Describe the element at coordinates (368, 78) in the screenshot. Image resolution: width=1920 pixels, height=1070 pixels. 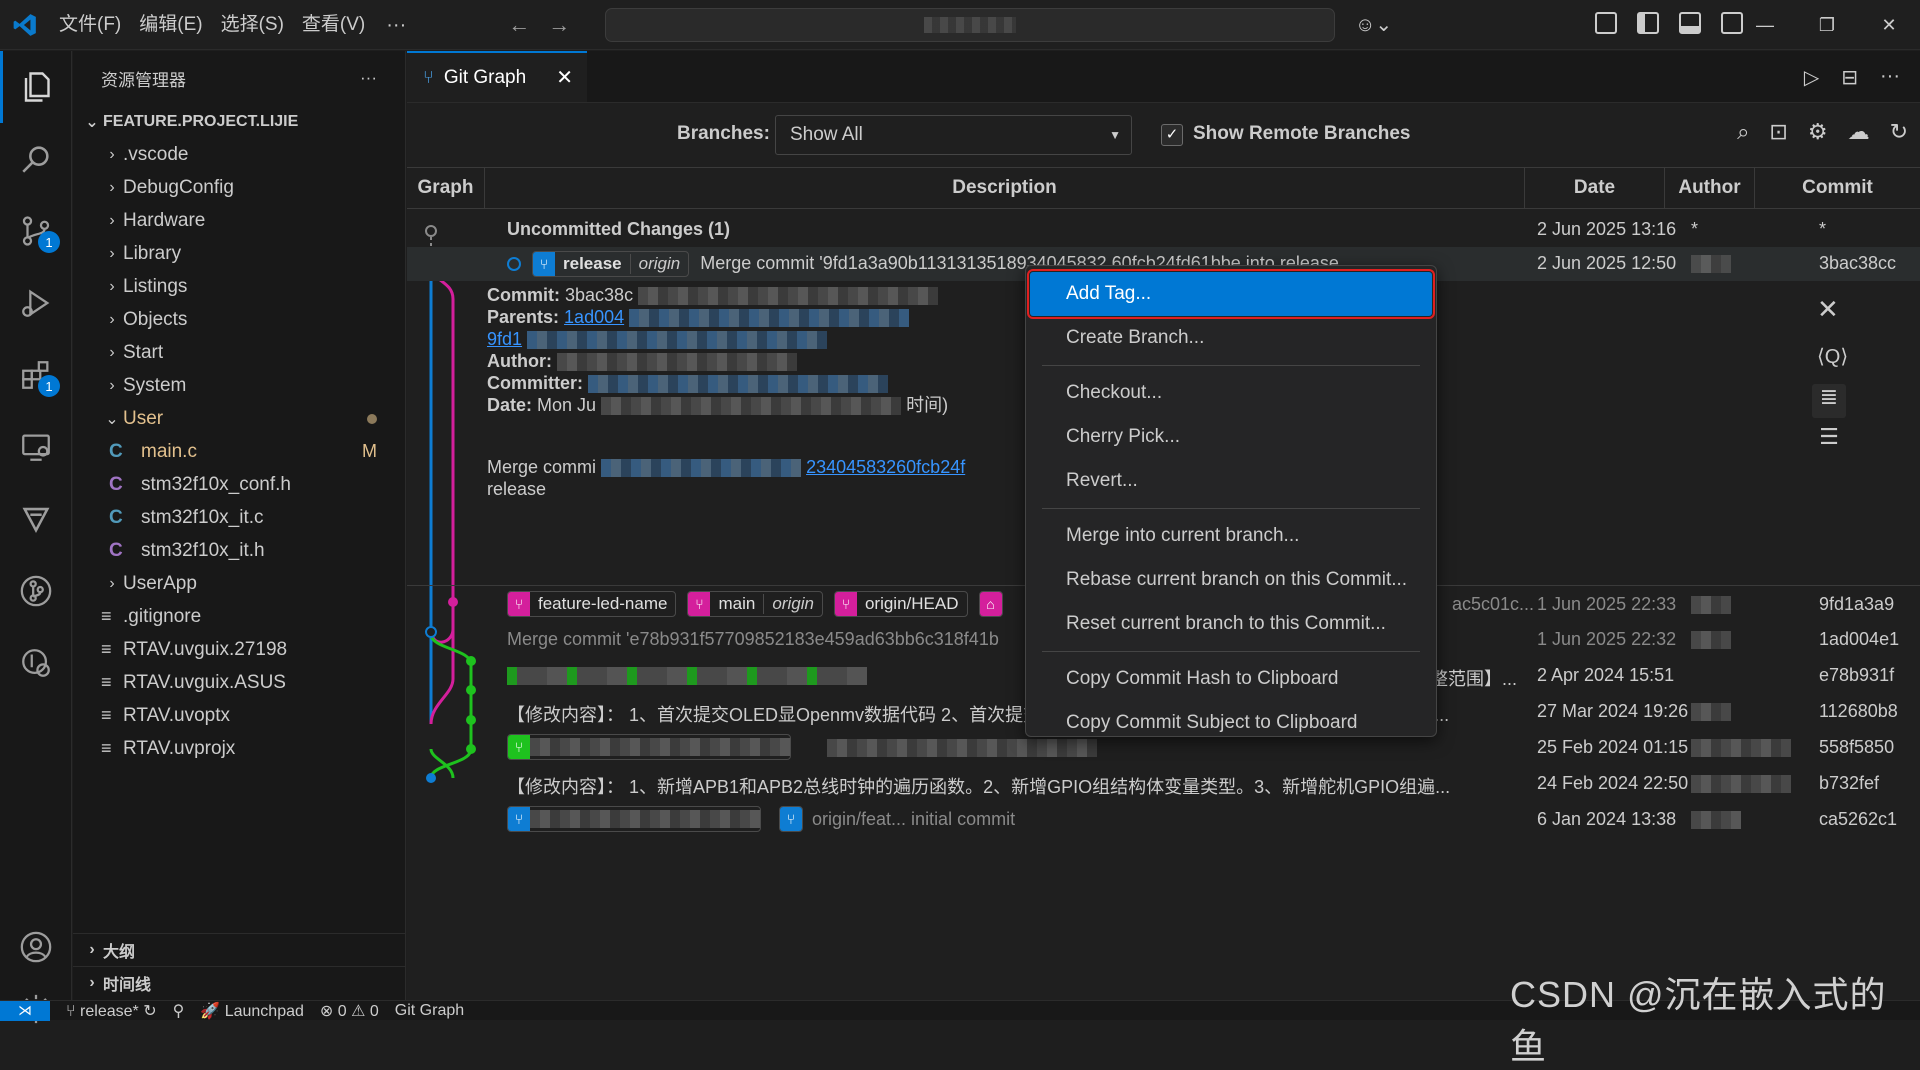
I see `explorer-more-button: ···` at that location.